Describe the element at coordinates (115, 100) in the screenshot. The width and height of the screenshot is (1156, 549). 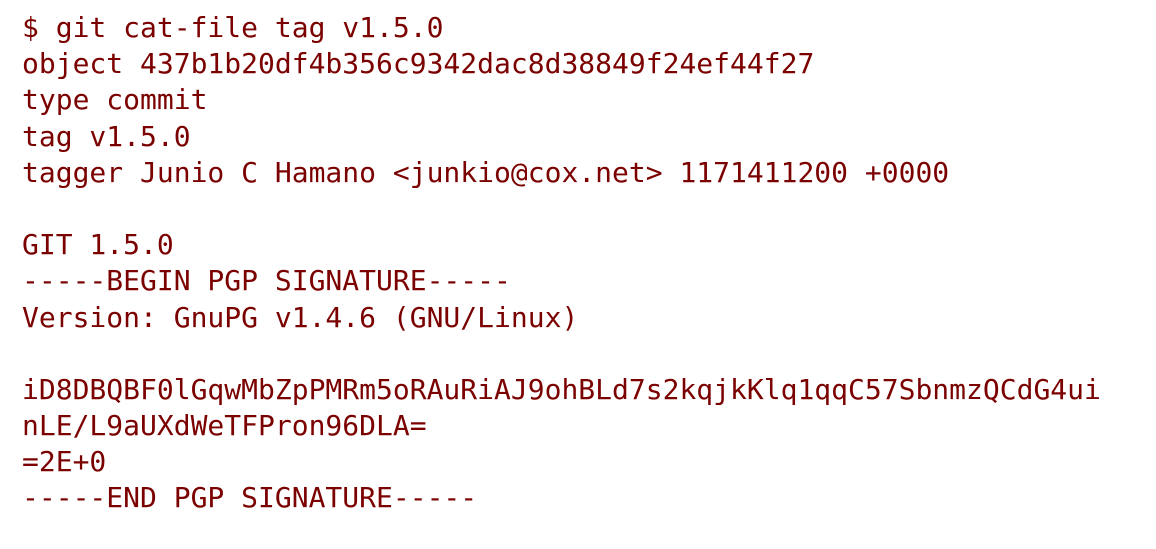
I see `type-line: type commit` at that location.